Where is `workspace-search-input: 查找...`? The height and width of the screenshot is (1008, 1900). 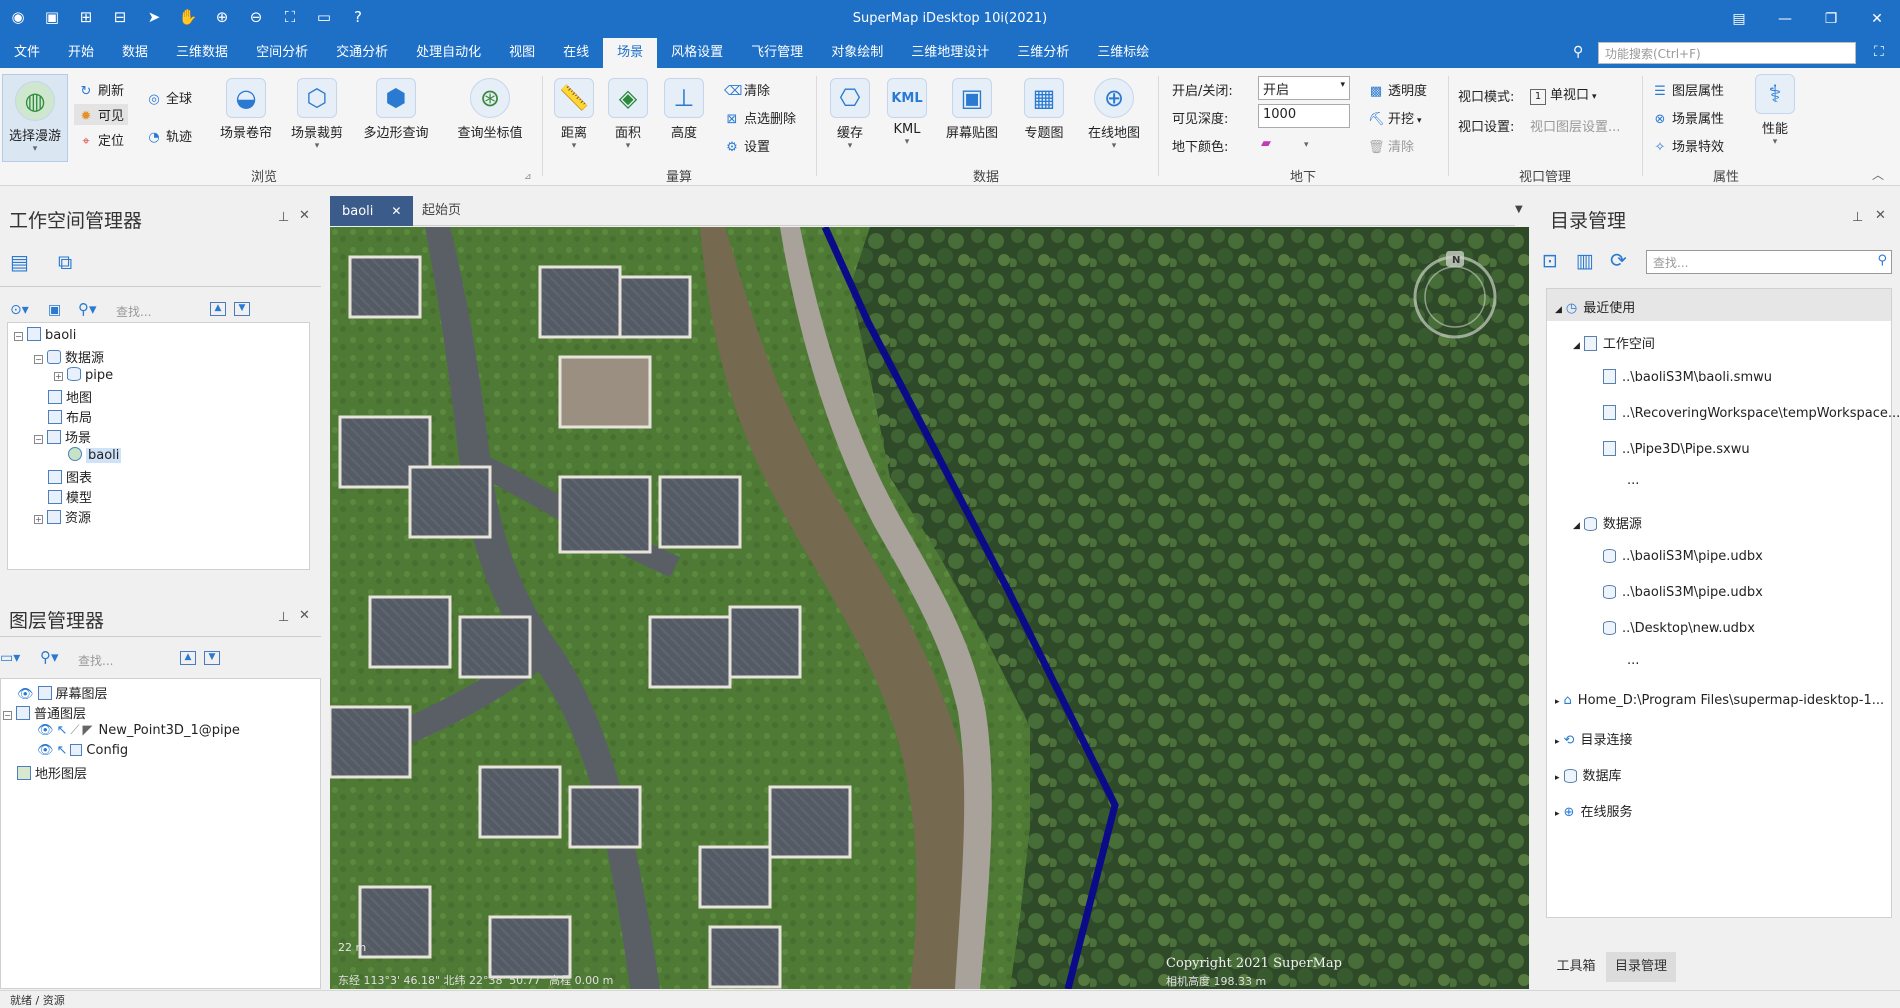 workspace-search-input: 查找... is located at coordinates (133, 311).